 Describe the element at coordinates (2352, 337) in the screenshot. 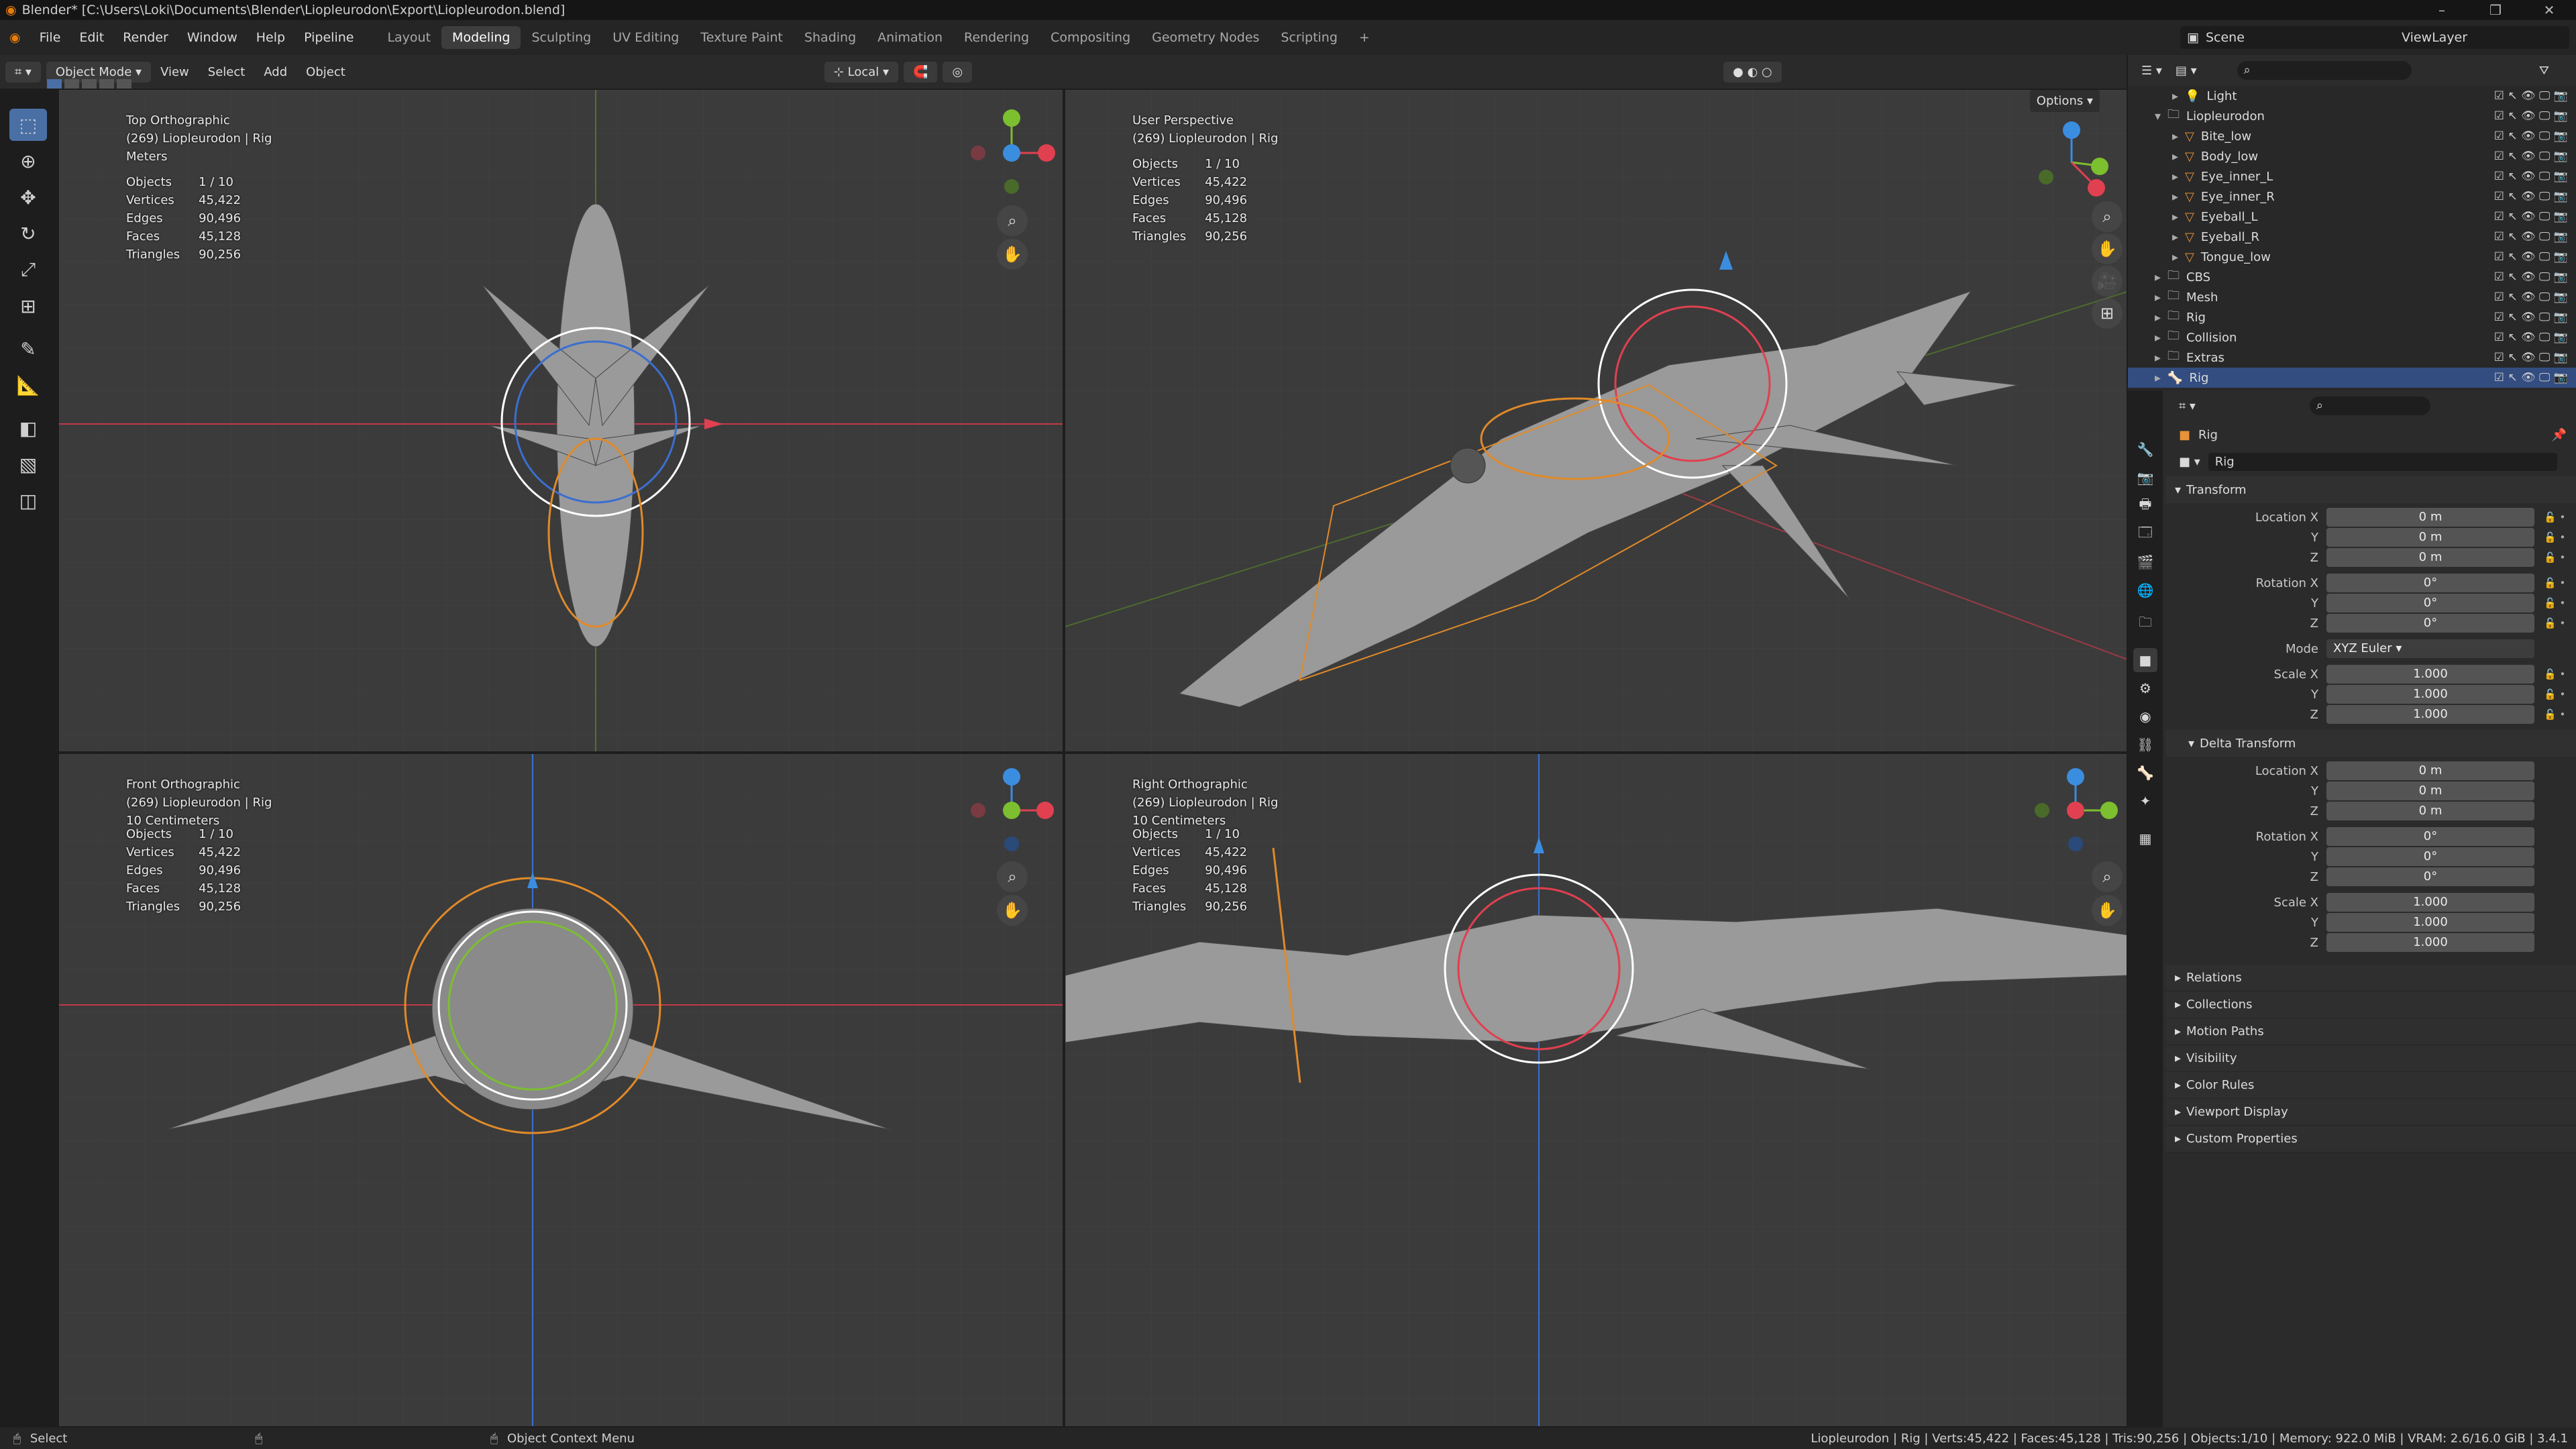

I see `outliner-item: ▸ 🗀 Collision ☑ ↖ 👁 🖵 📷` at that location.